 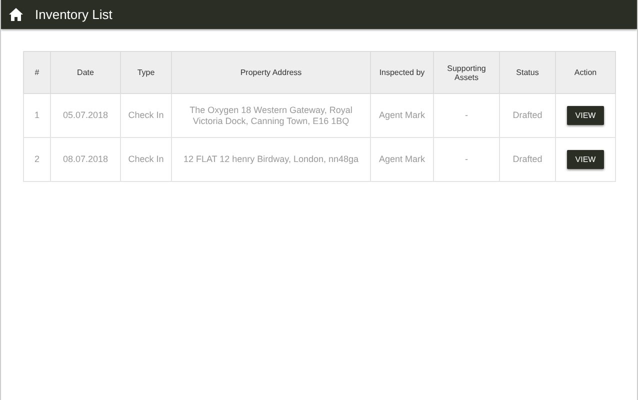 I want to click on table-cell: 12 FLAT 12 henry Birdway, London, nn48ga, so click(x=271, y=159).